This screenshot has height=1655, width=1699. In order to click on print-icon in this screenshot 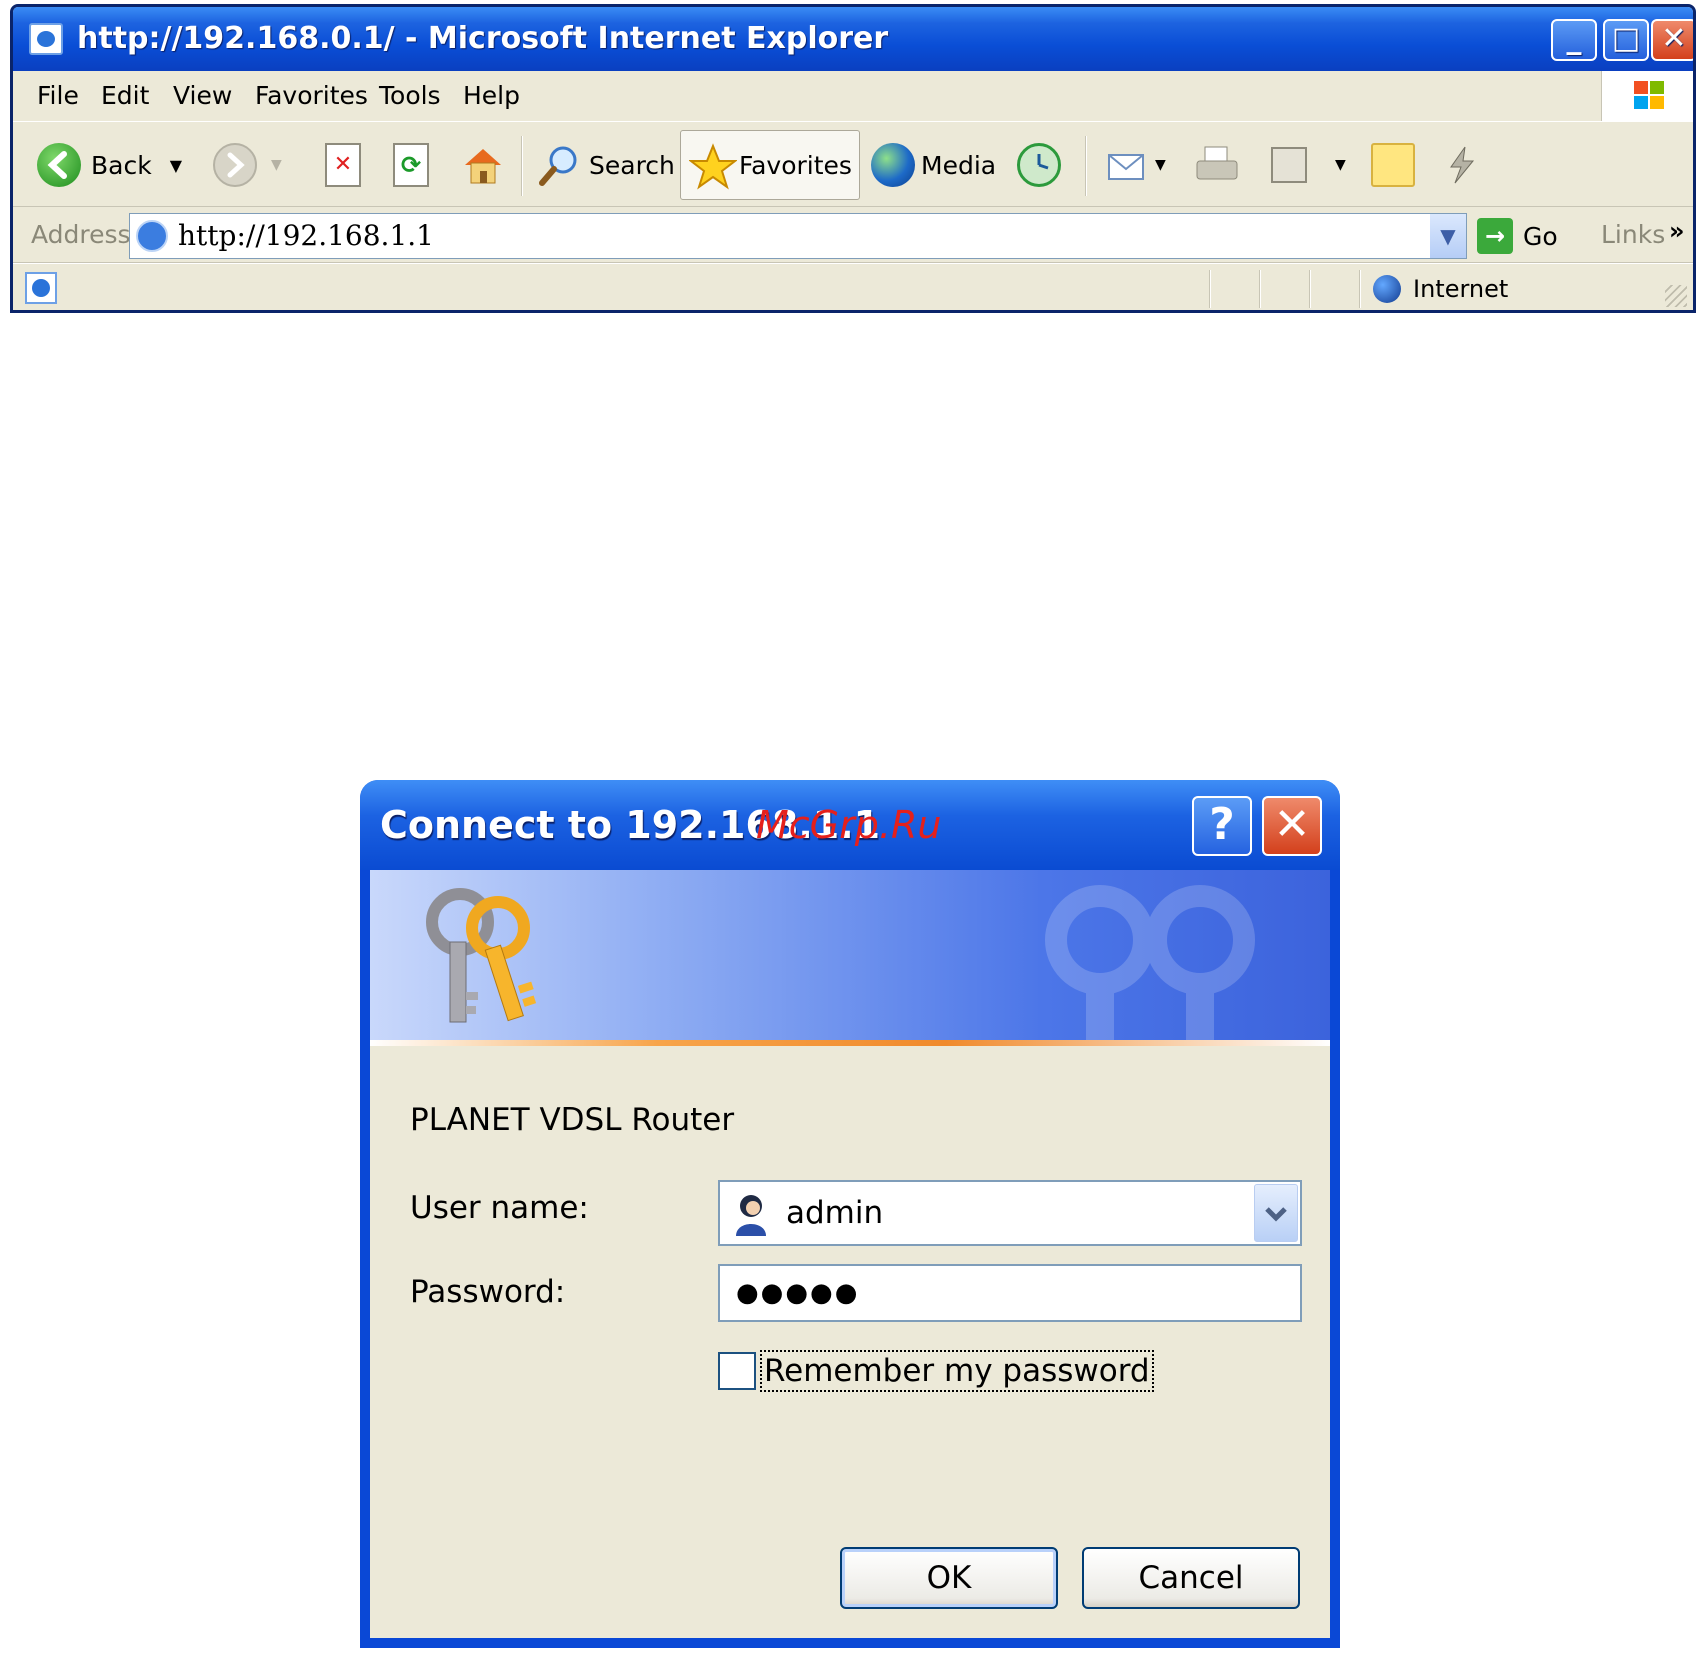, I will do `click(1215, 165)`.